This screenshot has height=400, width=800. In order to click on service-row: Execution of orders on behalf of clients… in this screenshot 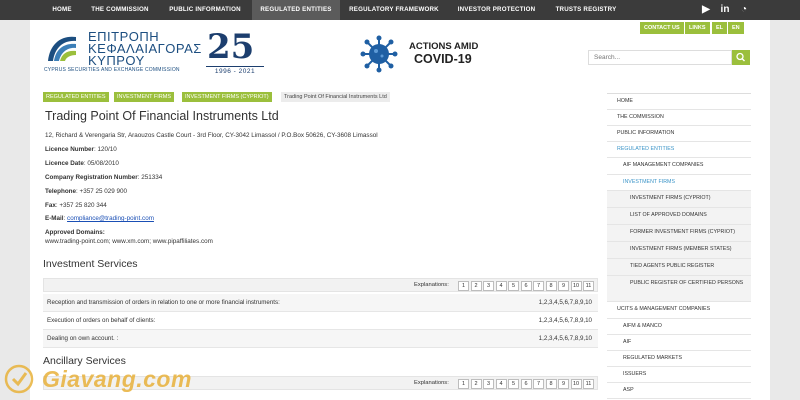, I will do `click(320, 321)`.